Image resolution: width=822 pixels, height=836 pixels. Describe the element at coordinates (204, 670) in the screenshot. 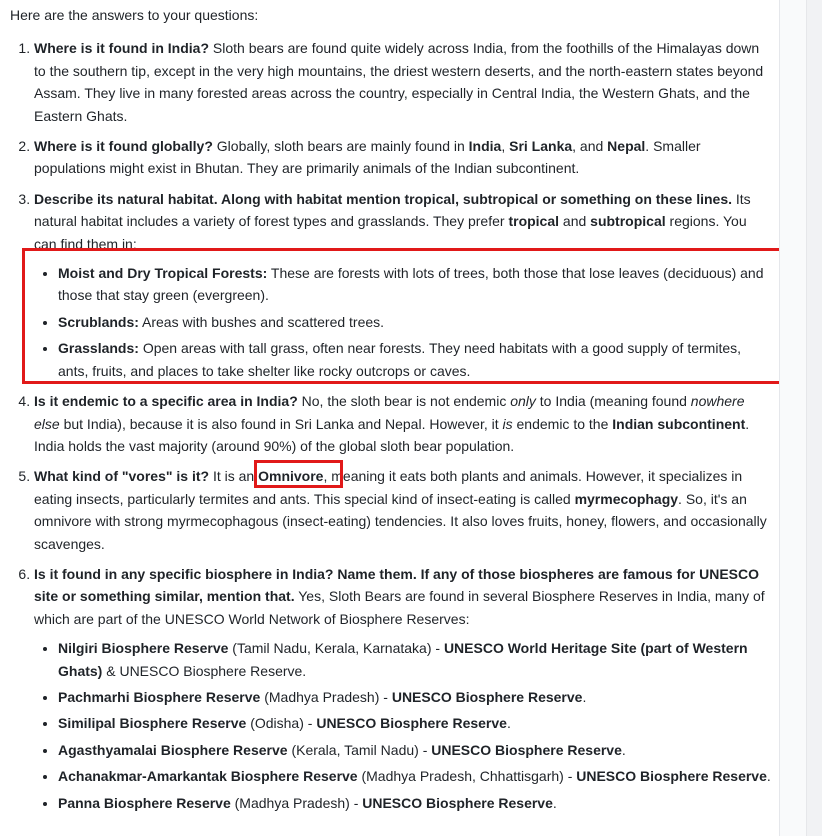

I see `biosphere-tail: & UNESCO Biosphere Reserve.` at that location.